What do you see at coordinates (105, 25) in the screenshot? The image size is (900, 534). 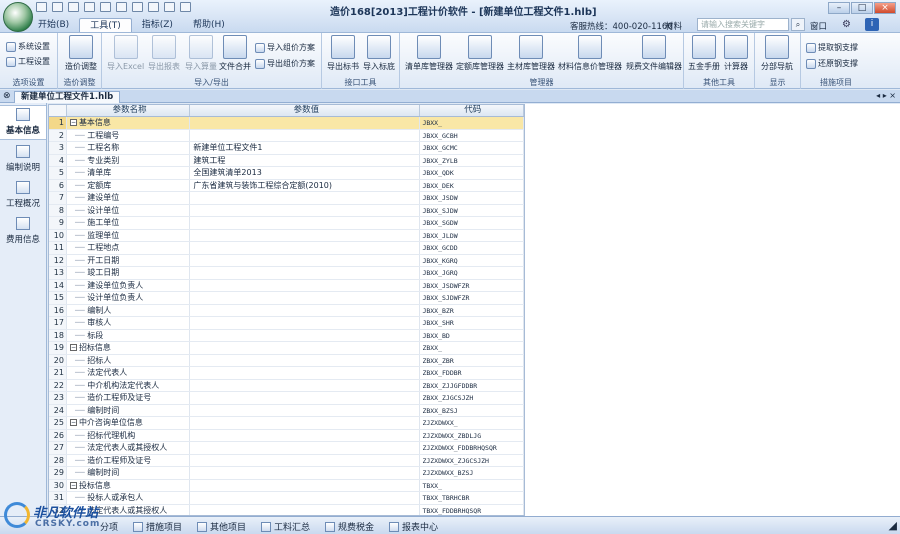 I see `tab-tools: 工具(T)` at bounding box center [105, 25].